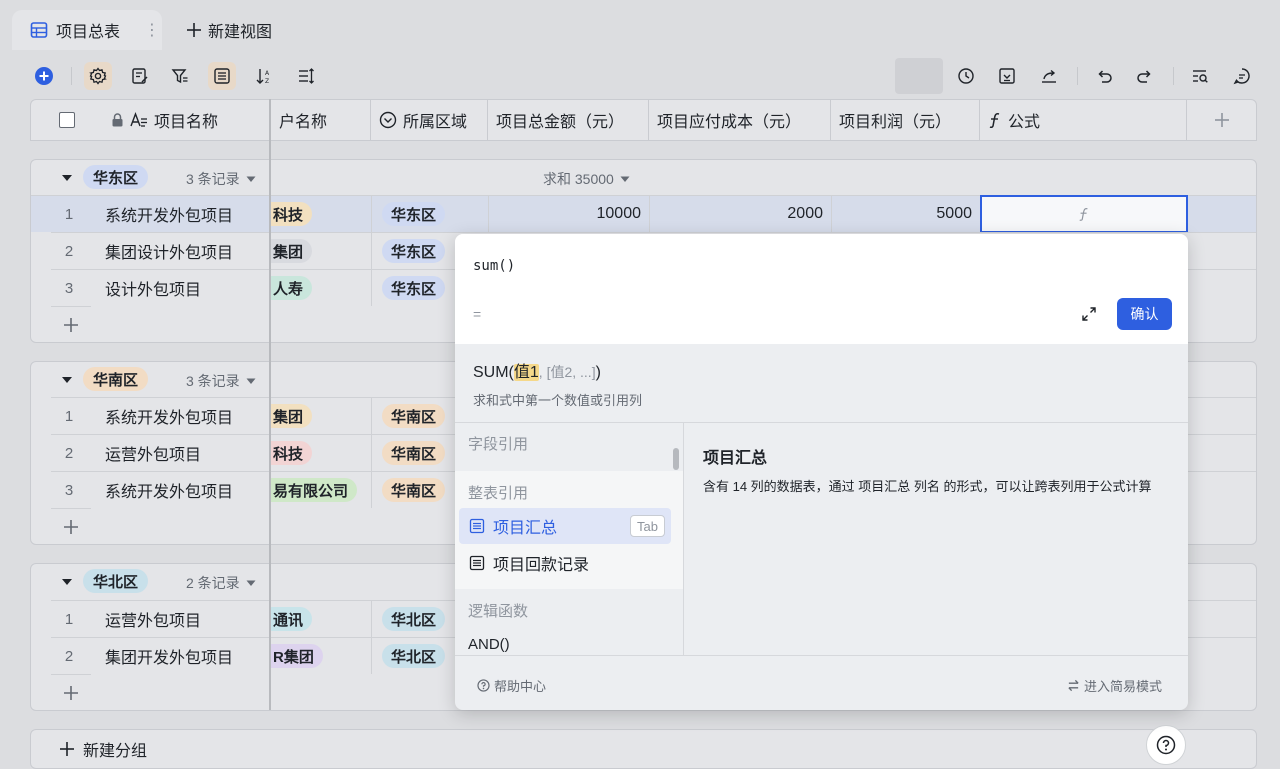  I want to click on row-client: R集团, so click(321, 656).